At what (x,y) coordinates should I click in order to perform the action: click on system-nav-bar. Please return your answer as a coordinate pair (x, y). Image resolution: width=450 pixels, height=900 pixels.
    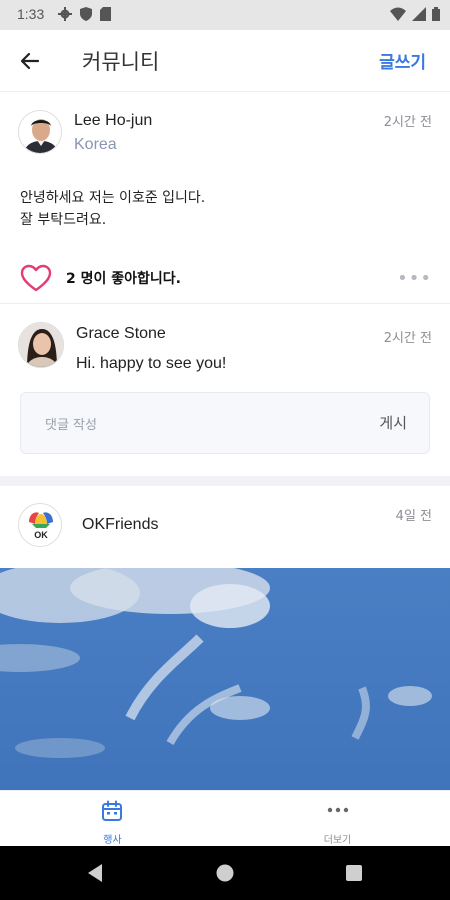
    Looking at the image, I should click on (225, 873).